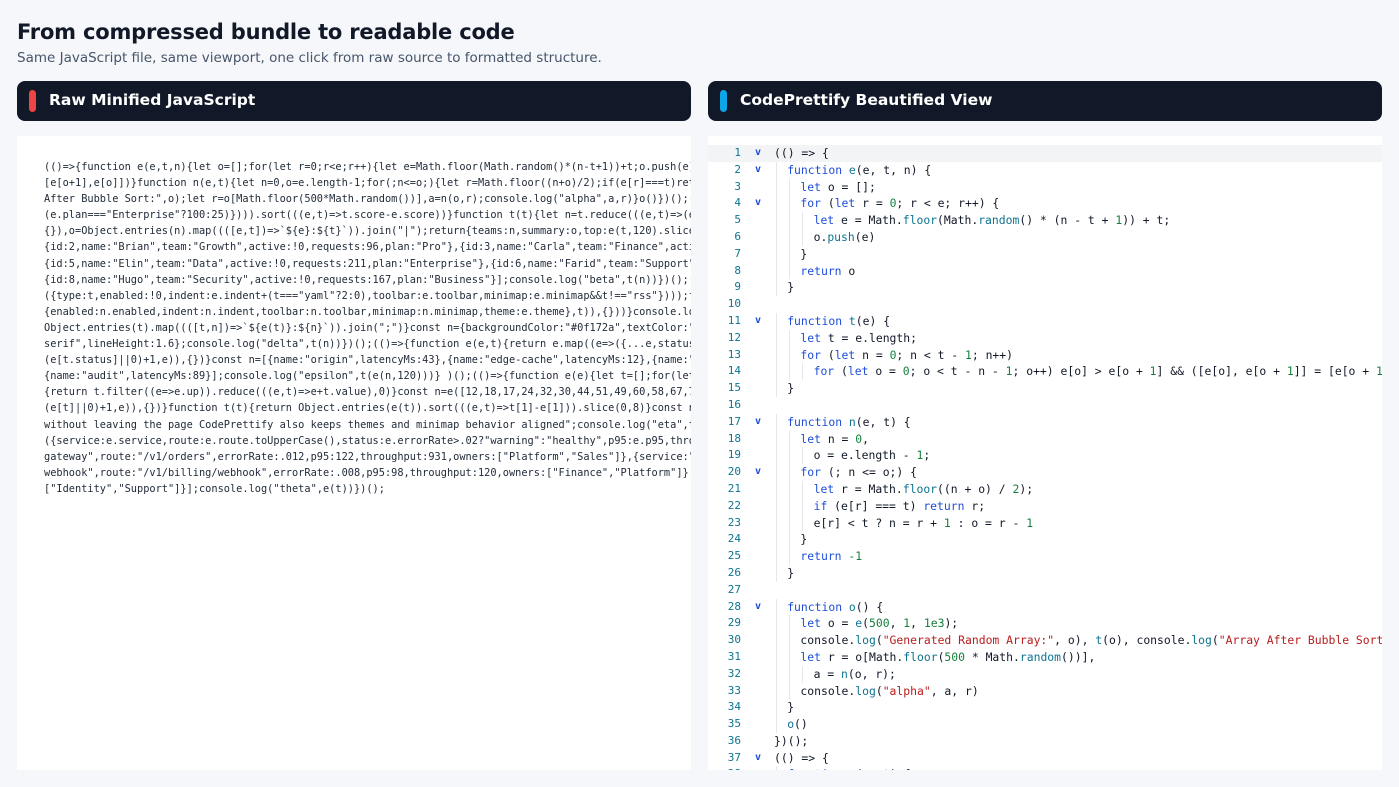  Describe the element at coordinates (1045, 288) in the screenshot. I see `code-line: 9}` at that location.